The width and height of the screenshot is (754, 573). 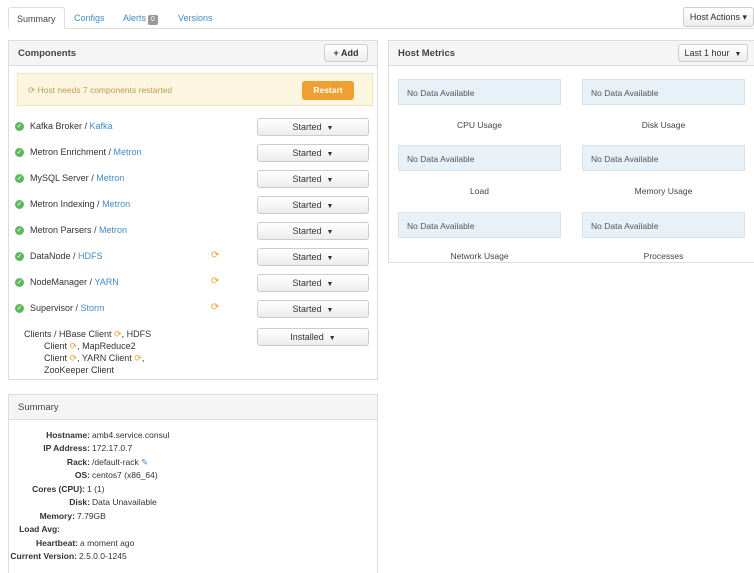 What do you see at coordinates (707, 53) in the screenshot?
I see `time-range-label: Last 1 hour` at bounding box center [707, 53].